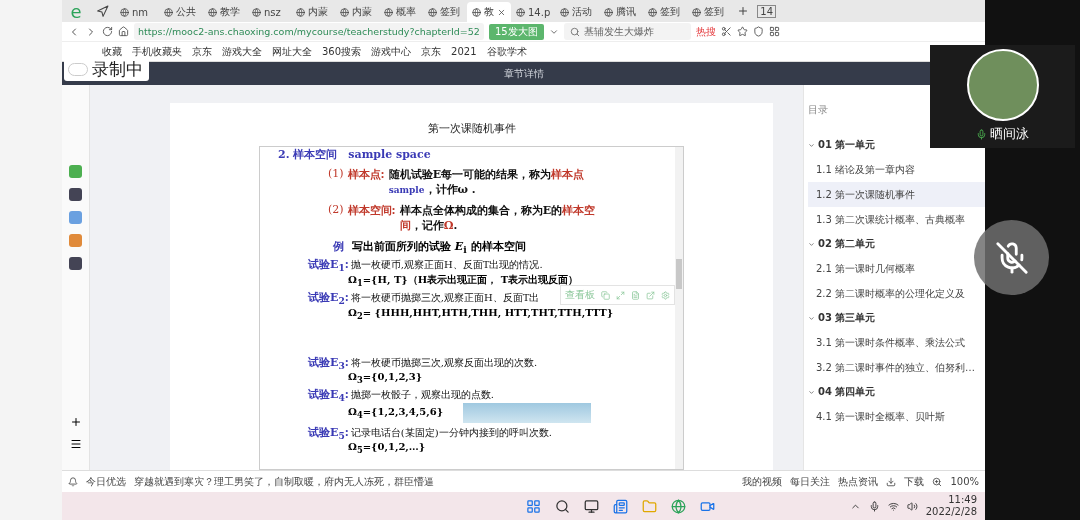  I want to click on sample-space-formula: Ω$_{2}$= {HHH,HHT,HTH,THH, HTT,THT,TTH,TTT}, so click(481, 313).